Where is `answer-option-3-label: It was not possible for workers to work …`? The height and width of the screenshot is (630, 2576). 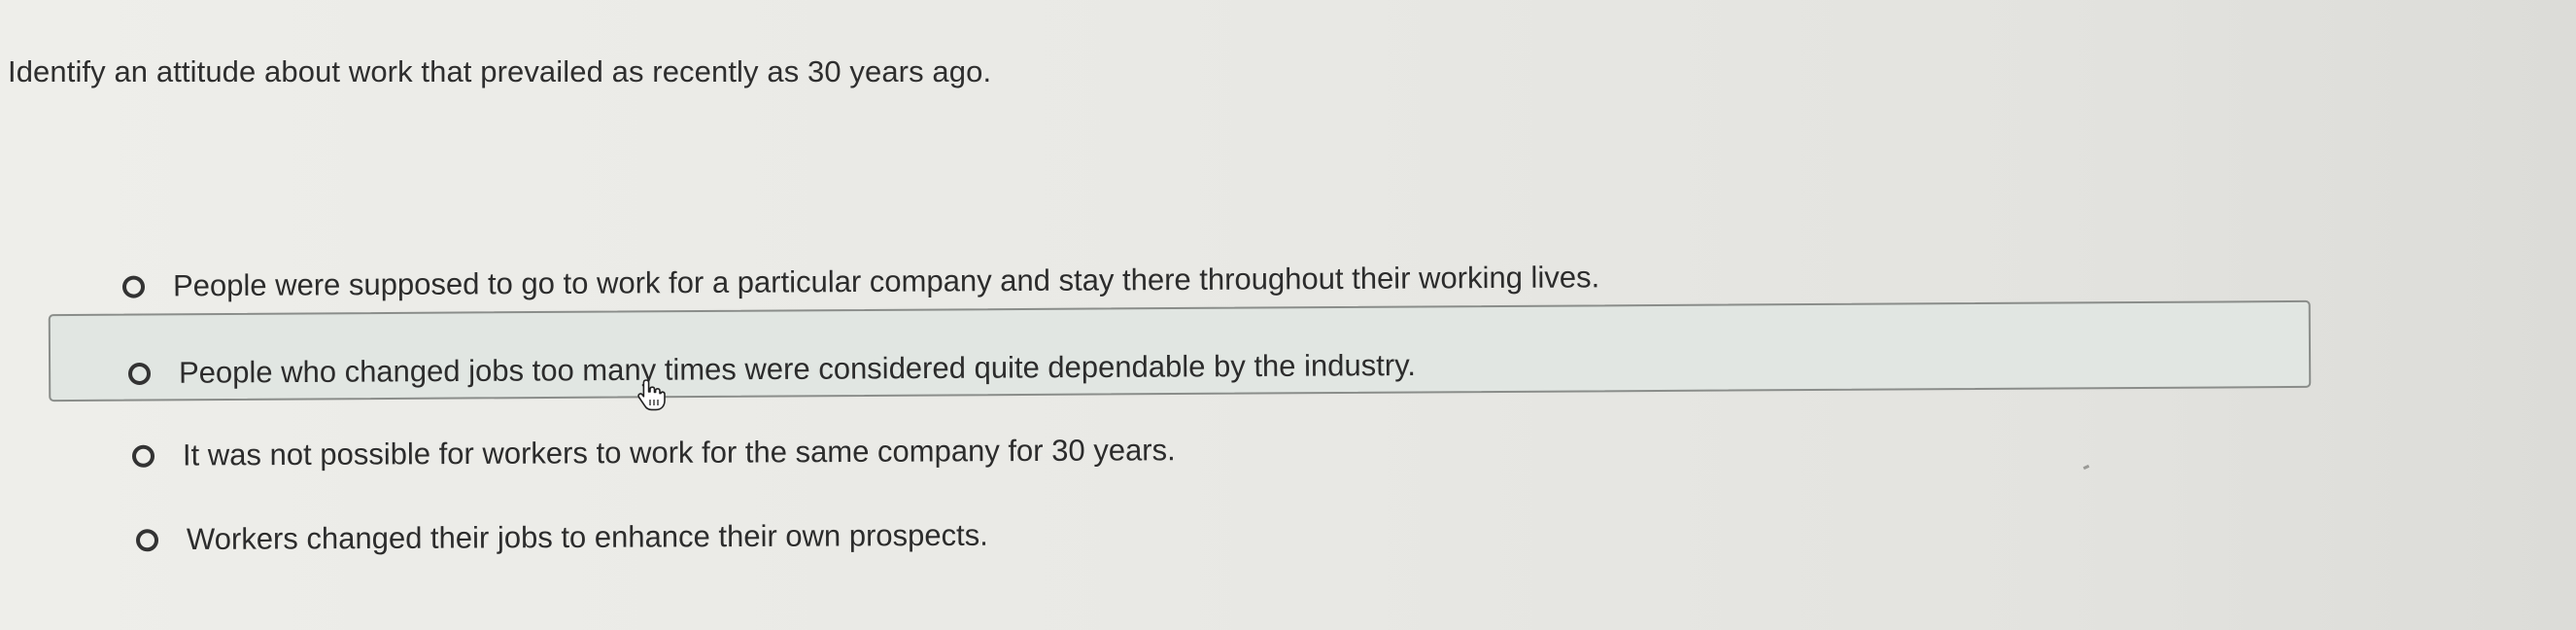
answer-option-3-label: It was not possible for workers to work … is located at coordinates (679, 452).